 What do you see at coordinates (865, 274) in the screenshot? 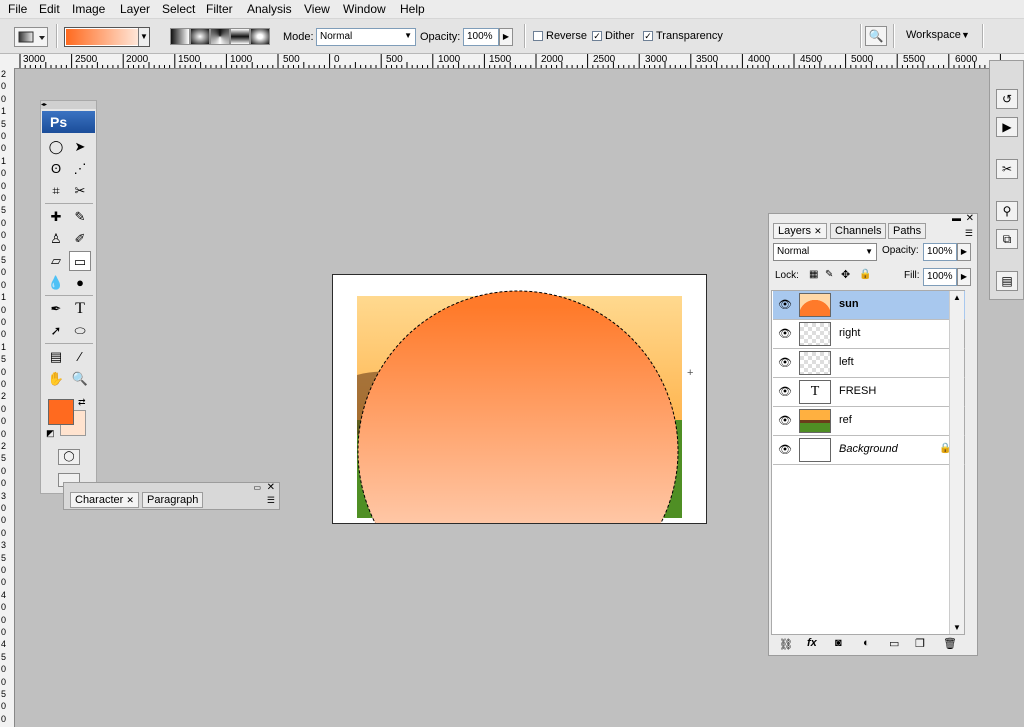
I see `lock-all-icon: 🔒` at bounding box center [865, 274].